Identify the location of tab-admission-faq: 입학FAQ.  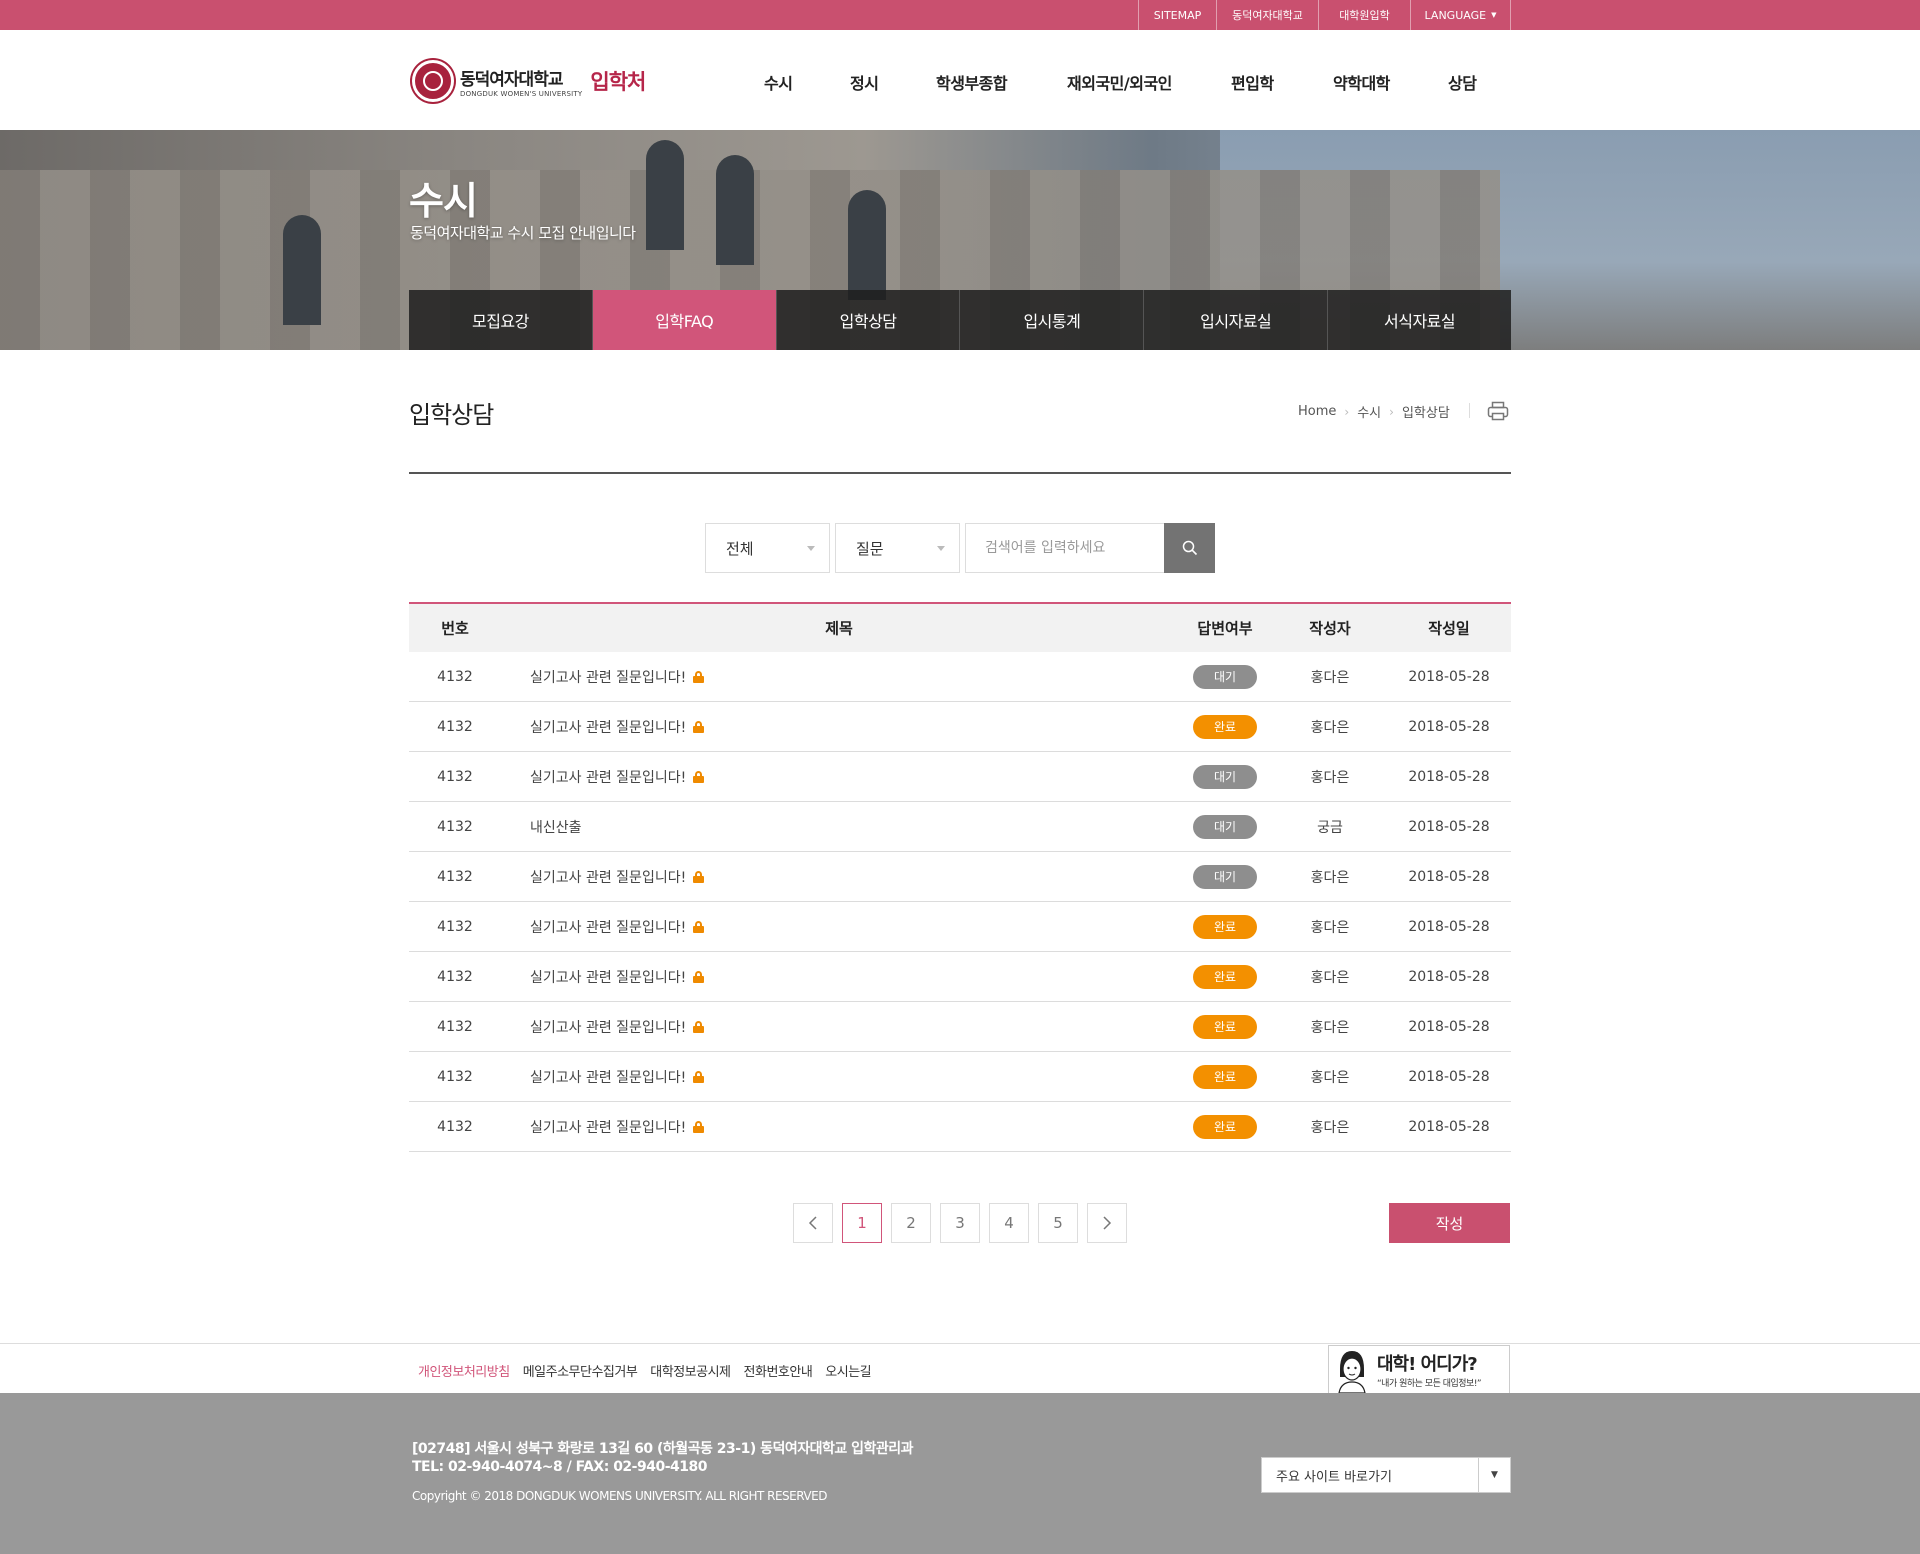
(684, 320).